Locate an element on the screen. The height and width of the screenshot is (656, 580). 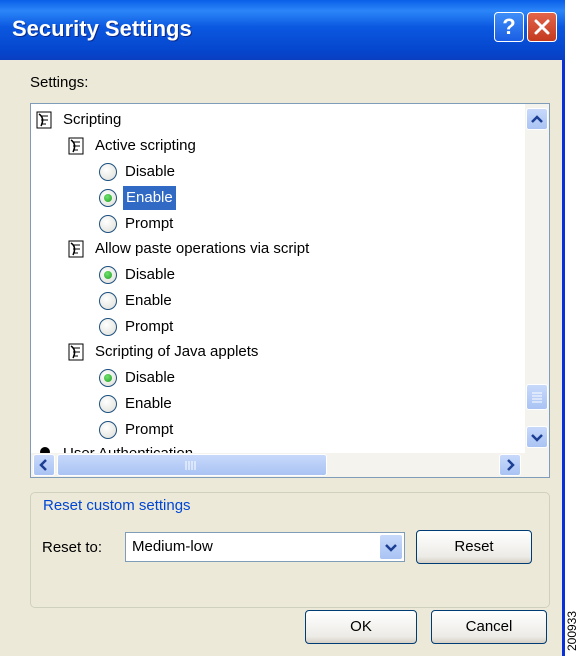
close-icon is located at coordinates (542, 27).